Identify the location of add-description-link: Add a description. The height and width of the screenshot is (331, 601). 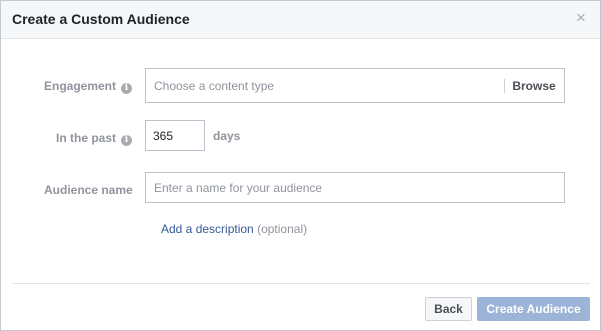
(207, 229).